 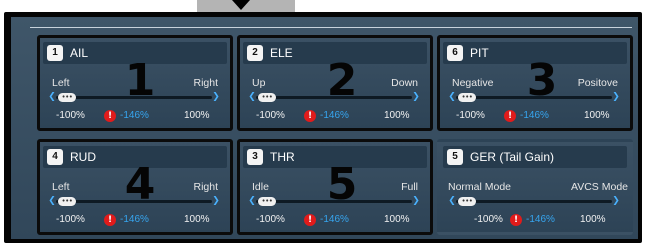 I want to click on left-direction-label: Idle, so click(x=260, y=187).